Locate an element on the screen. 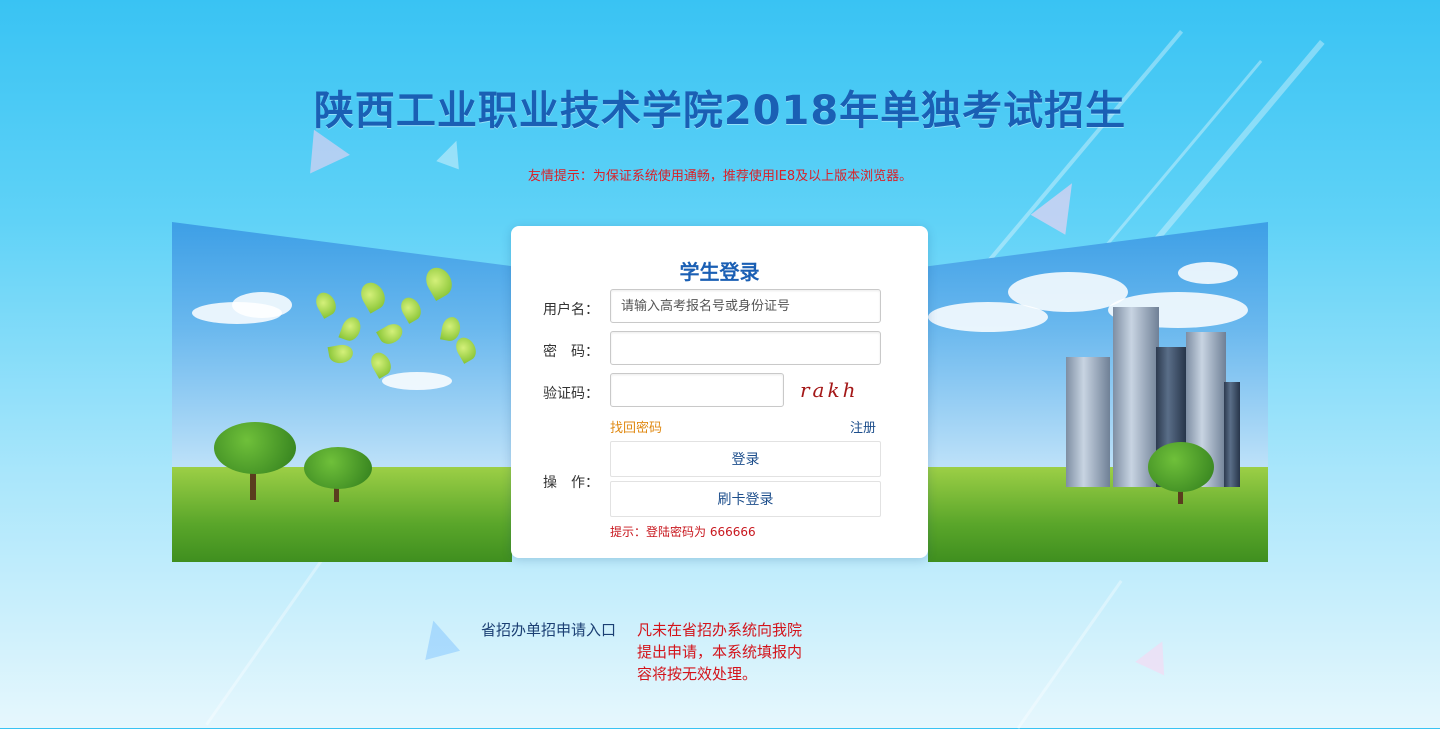 This screenshot has height=729, width=1440. browser-tip: 友情提示：为保证系统使用通畅，推荐使用IE8及以上版本浏览器。 is located at coordinates (720, 176).